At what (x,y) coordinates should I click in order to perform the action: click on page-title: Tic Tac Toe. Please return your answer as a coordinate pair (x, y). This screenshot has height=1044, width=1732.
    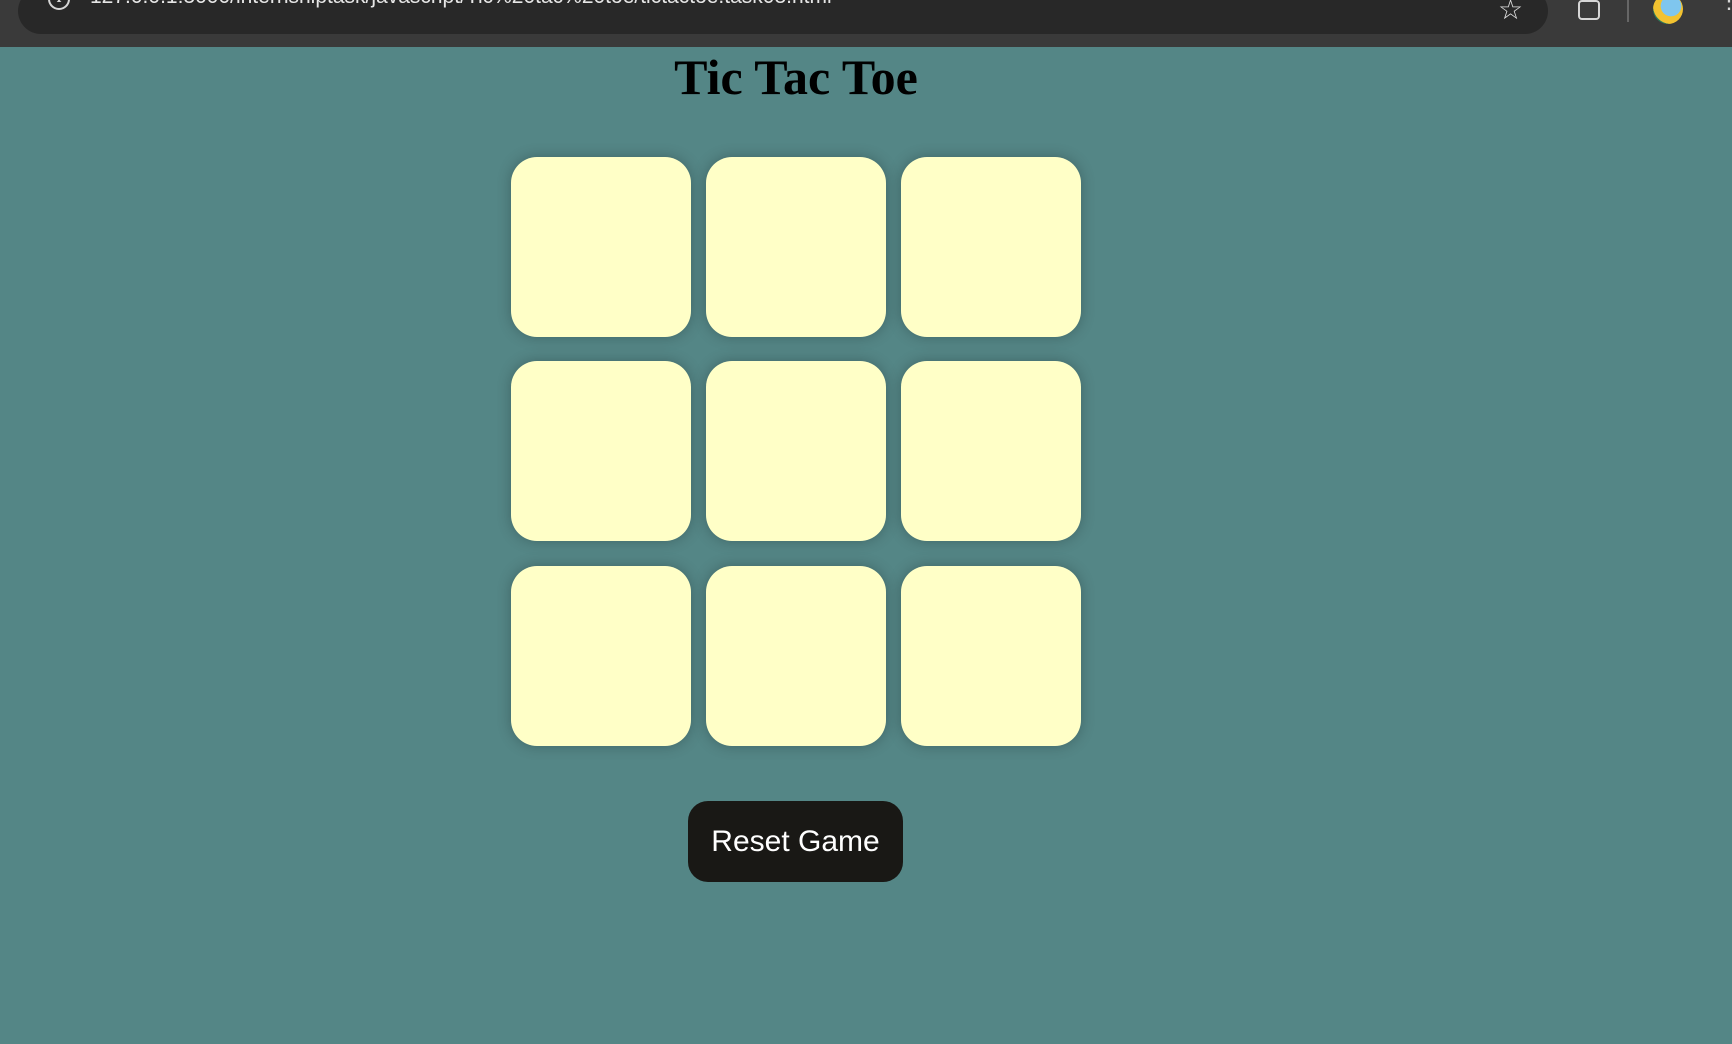
    Looking at the image, I should click on (796, 77).